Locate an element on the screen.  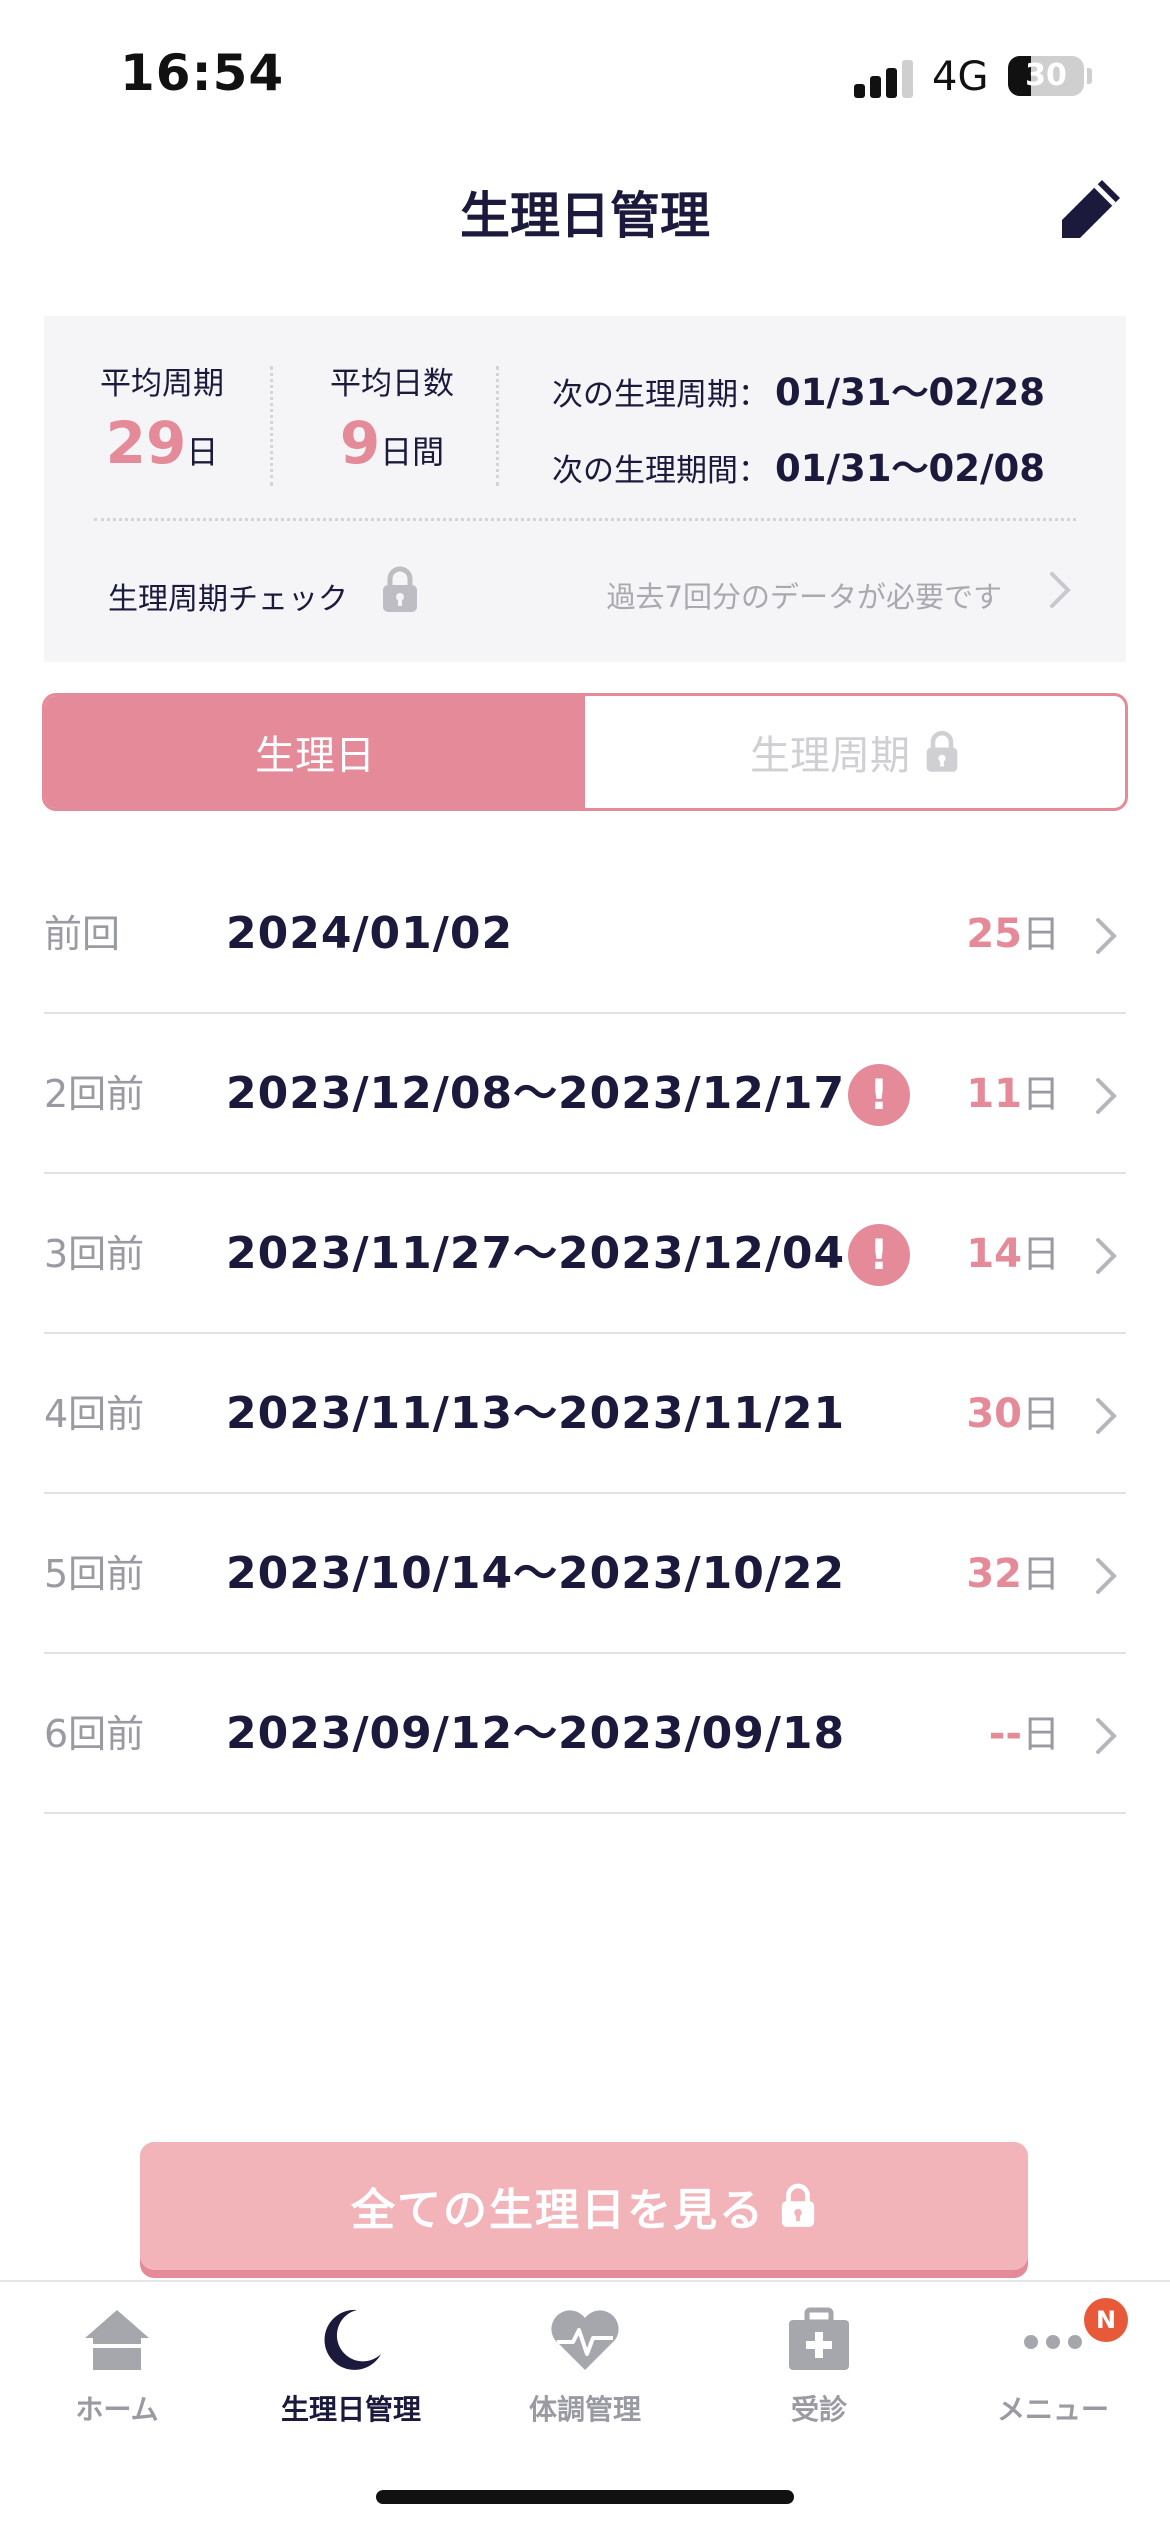
view-all-periods-label: 全ての生理日を見る is located at coordinates (558, 2210).